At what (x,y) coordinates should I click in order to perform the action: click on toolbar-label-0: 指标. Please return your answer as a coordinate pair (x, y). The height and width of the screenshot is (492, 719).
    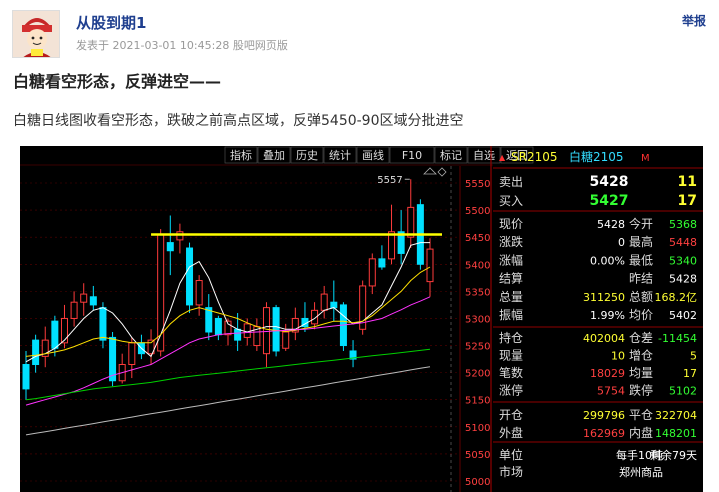
    Looking at the image, I should click on (241, 155).